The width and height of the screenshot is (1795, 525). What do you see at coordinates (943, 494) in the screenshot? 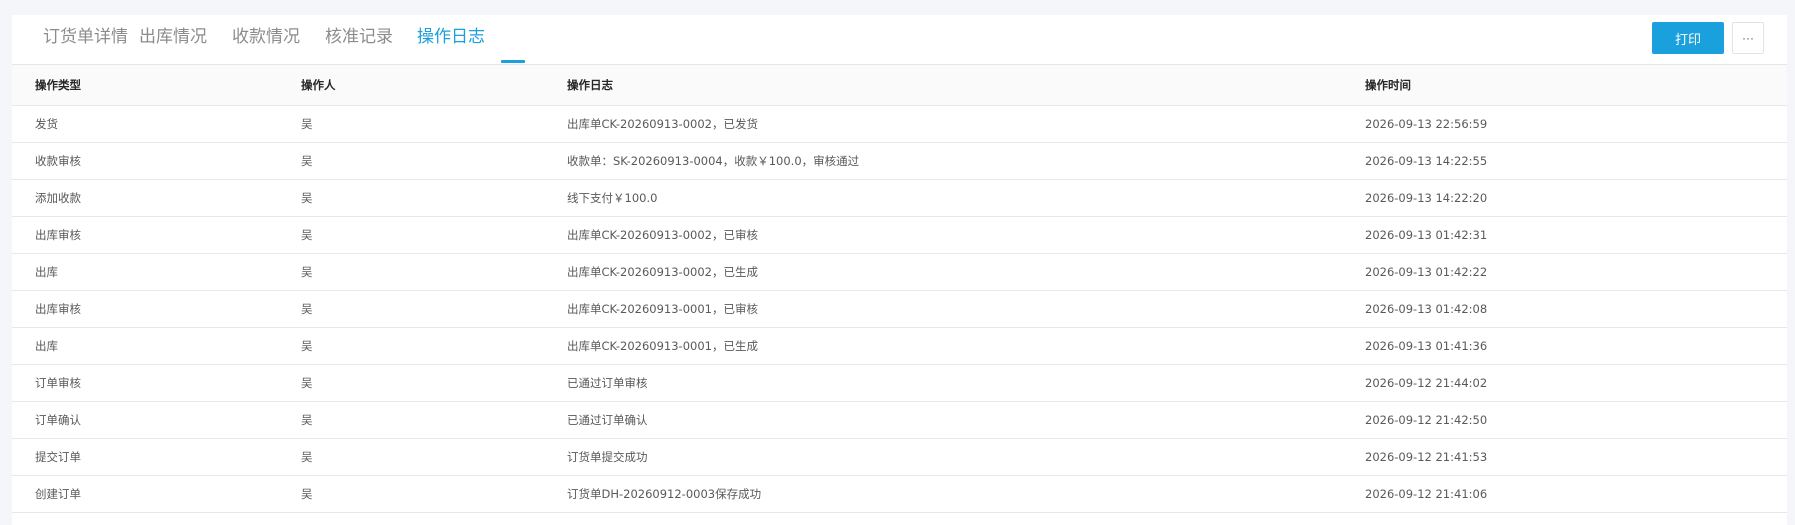
I see `cell-operation-log: 订货单DH-20260912-0003保存成功` at bounding box center [943, 494].